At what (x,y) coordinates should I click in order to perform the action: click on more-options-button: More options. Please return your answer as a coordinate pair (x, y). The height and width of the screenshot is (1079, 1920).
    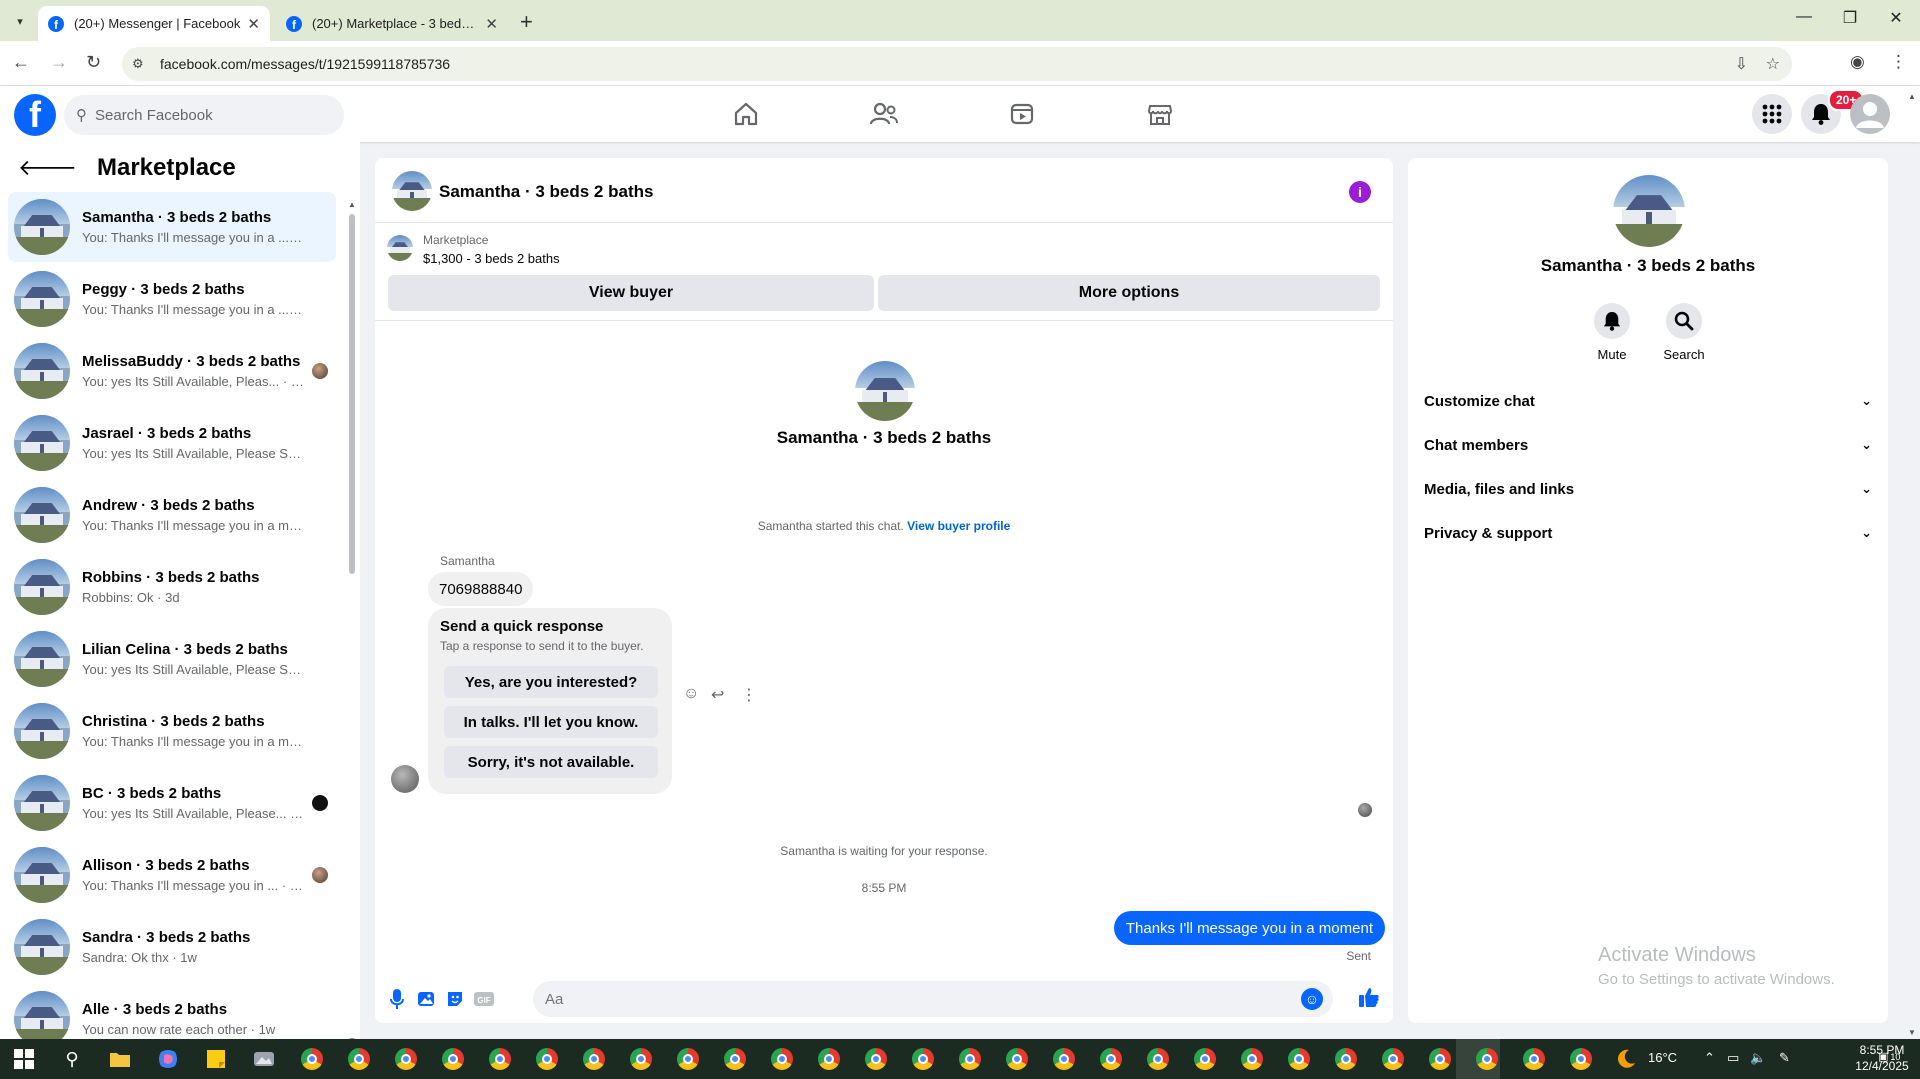
    Looking at the image, I should click on (1129, 293).